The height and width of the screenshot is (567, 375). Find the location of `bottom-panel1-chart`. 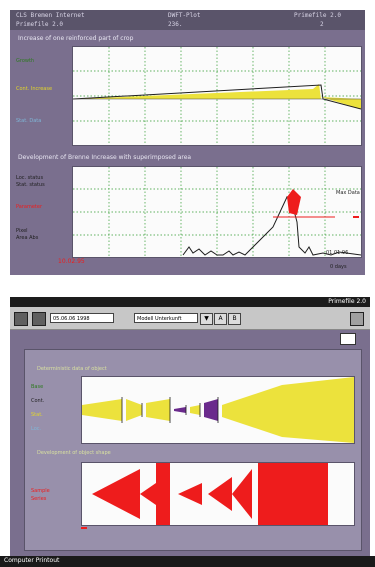

bottom-panel1-chart is located at coordinates (218, 410).